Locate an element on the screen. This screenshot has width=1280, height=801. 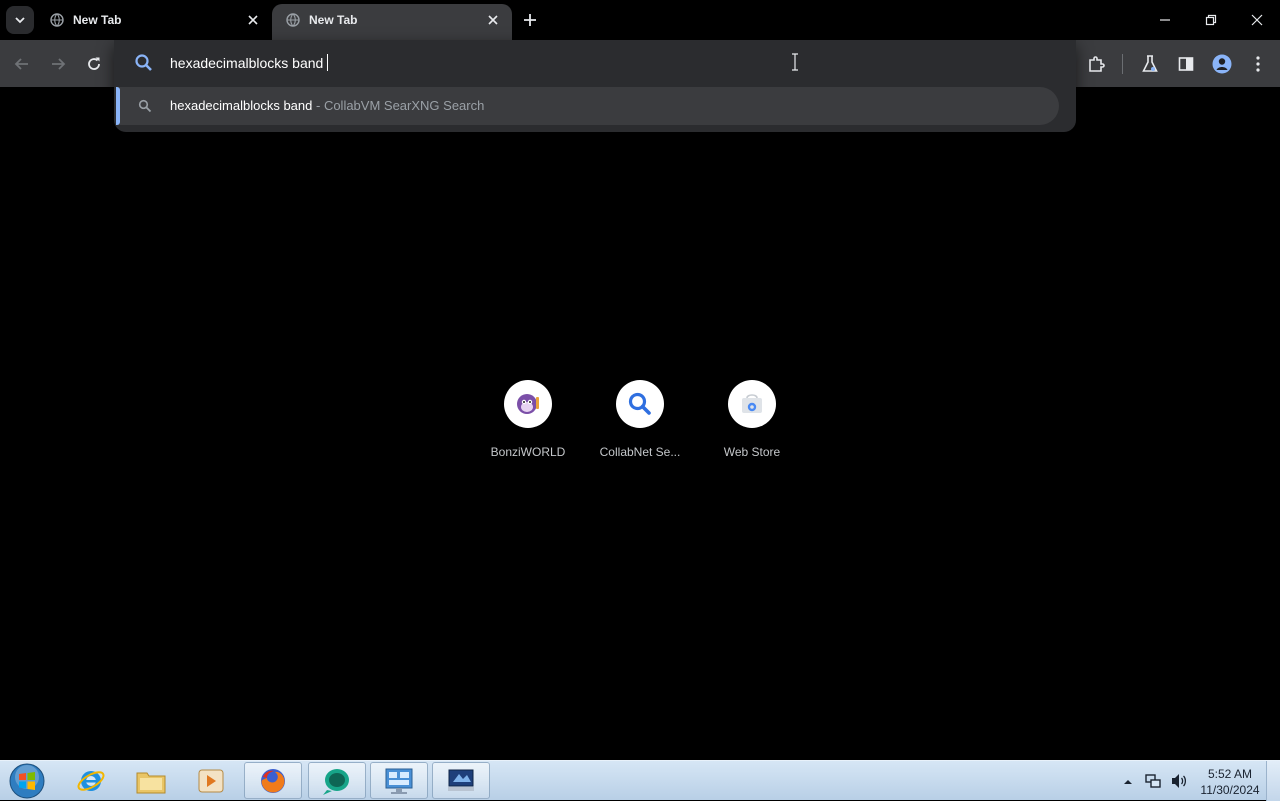
flask-icon is located at coordinates (1150, 63).